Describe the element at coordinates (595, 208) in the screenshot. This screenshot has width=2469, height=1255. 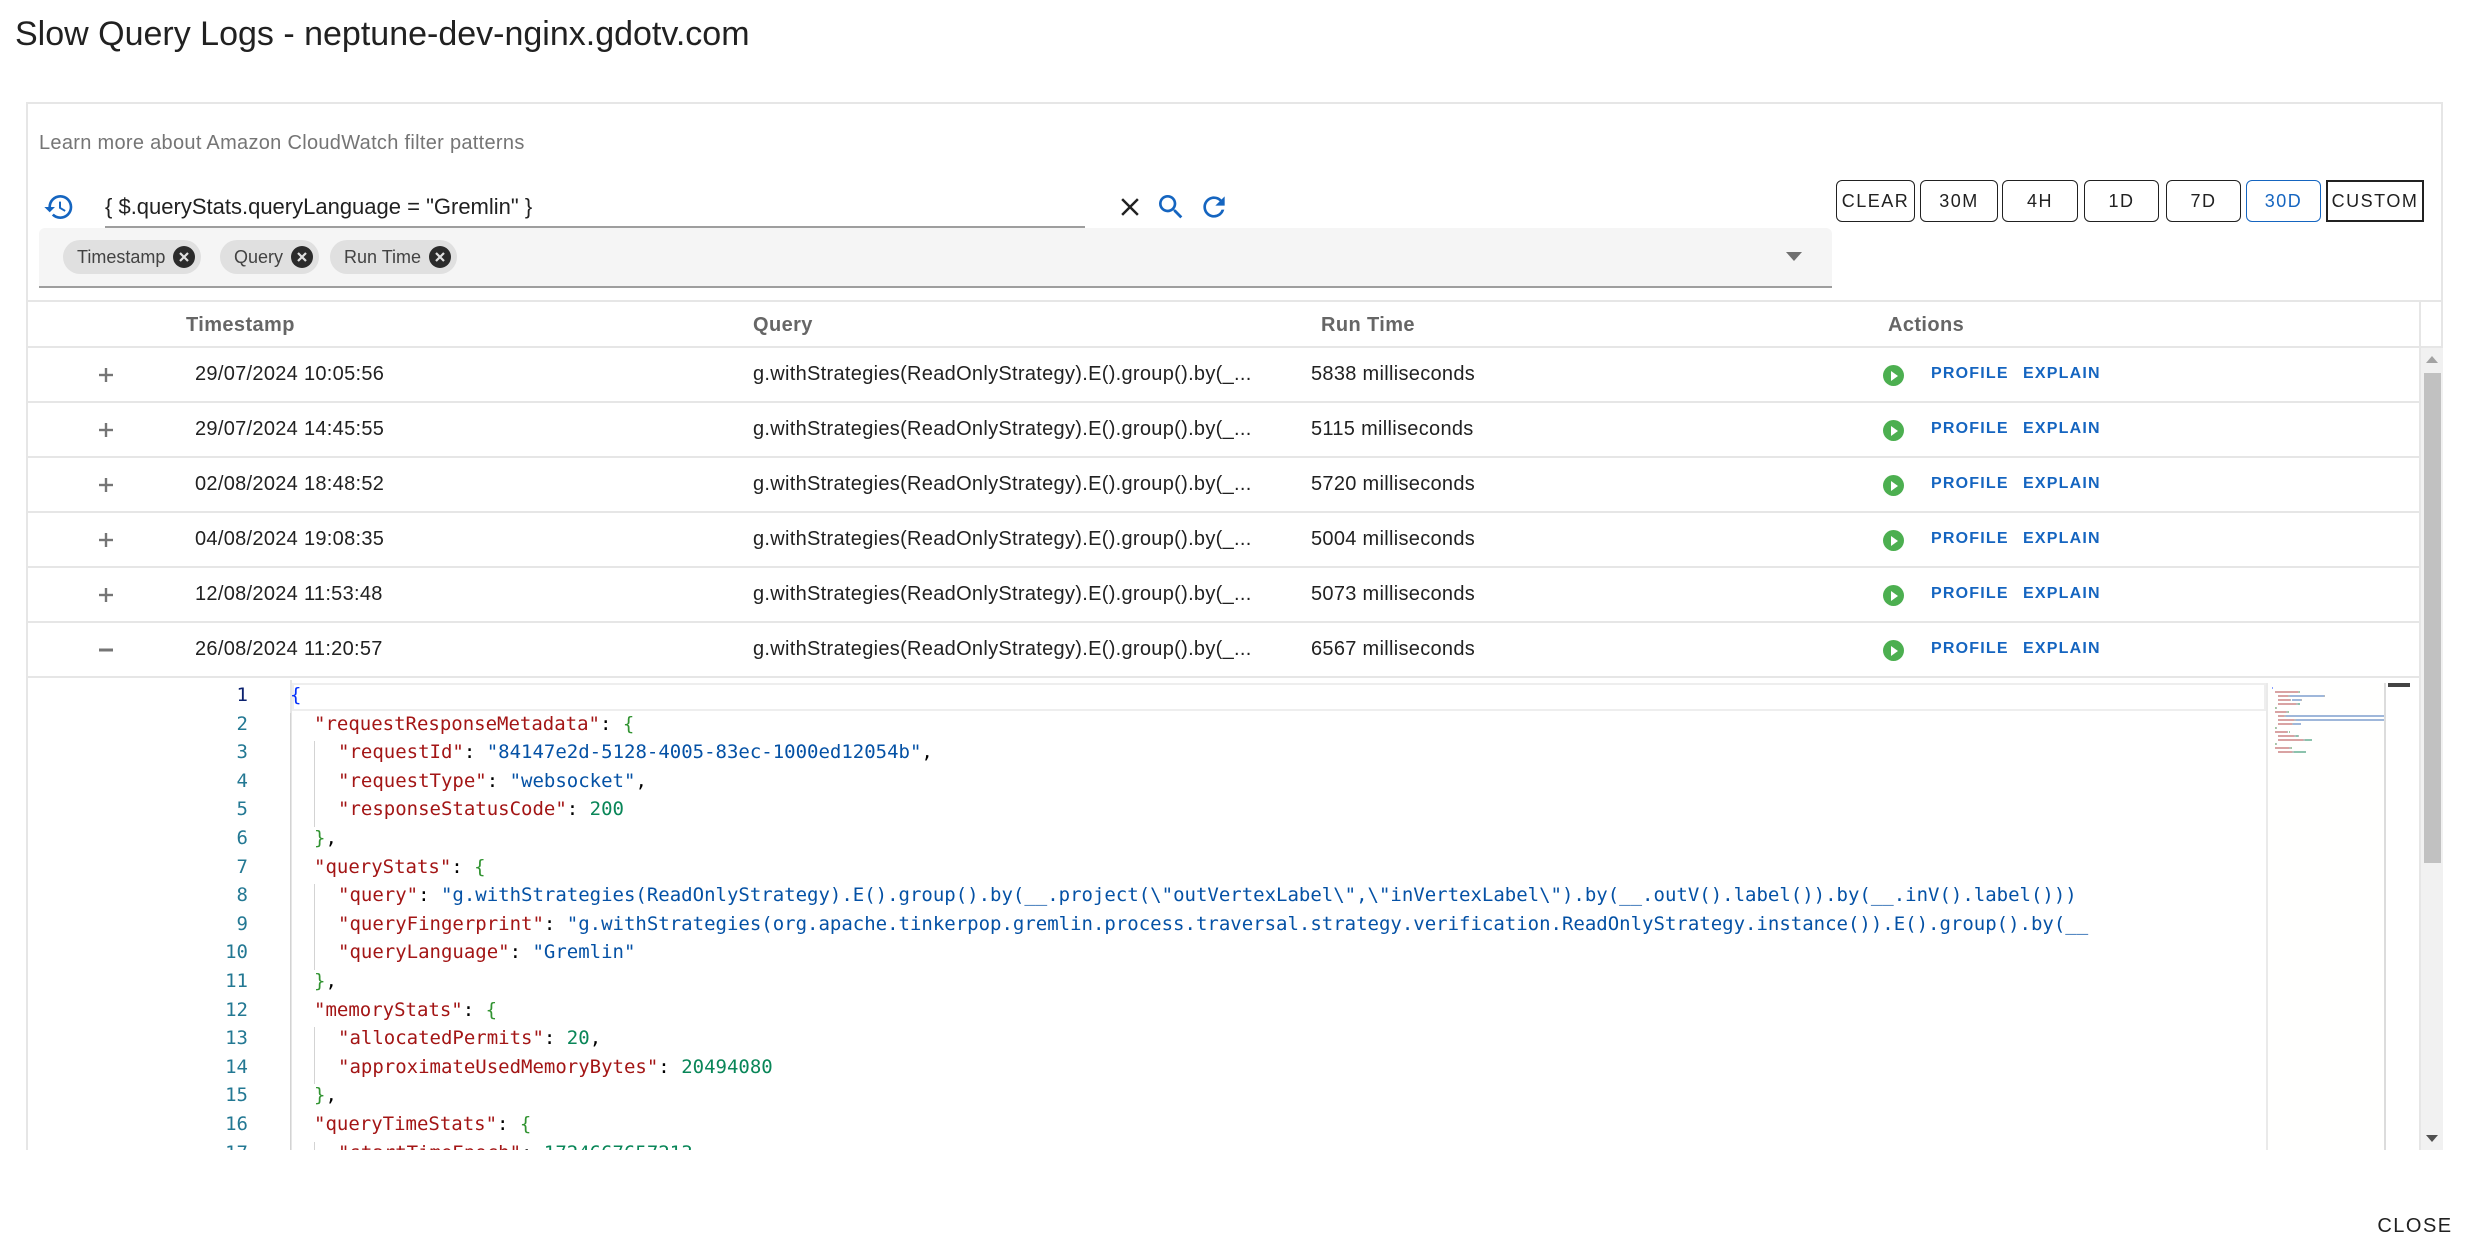
I see `filter-pattern-input` at that location.